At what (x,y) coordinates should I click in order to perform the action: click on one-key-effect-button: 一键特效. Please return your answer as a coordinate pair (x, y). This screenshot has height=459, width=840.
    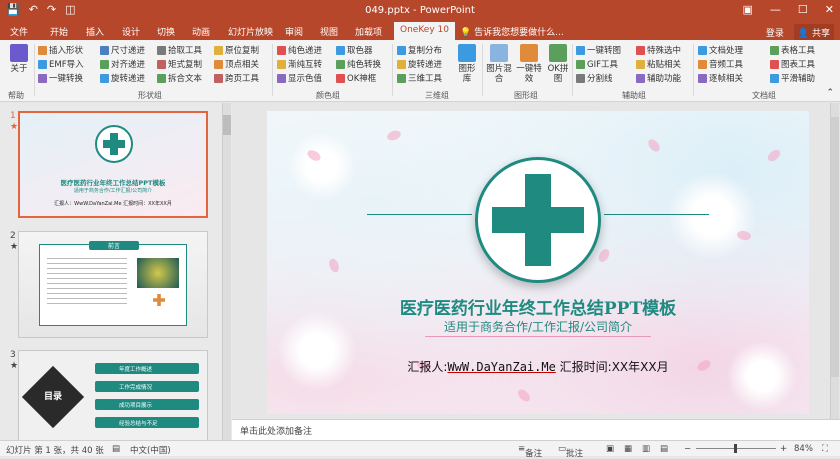
    Looking at the image, I should click on (529, 64).